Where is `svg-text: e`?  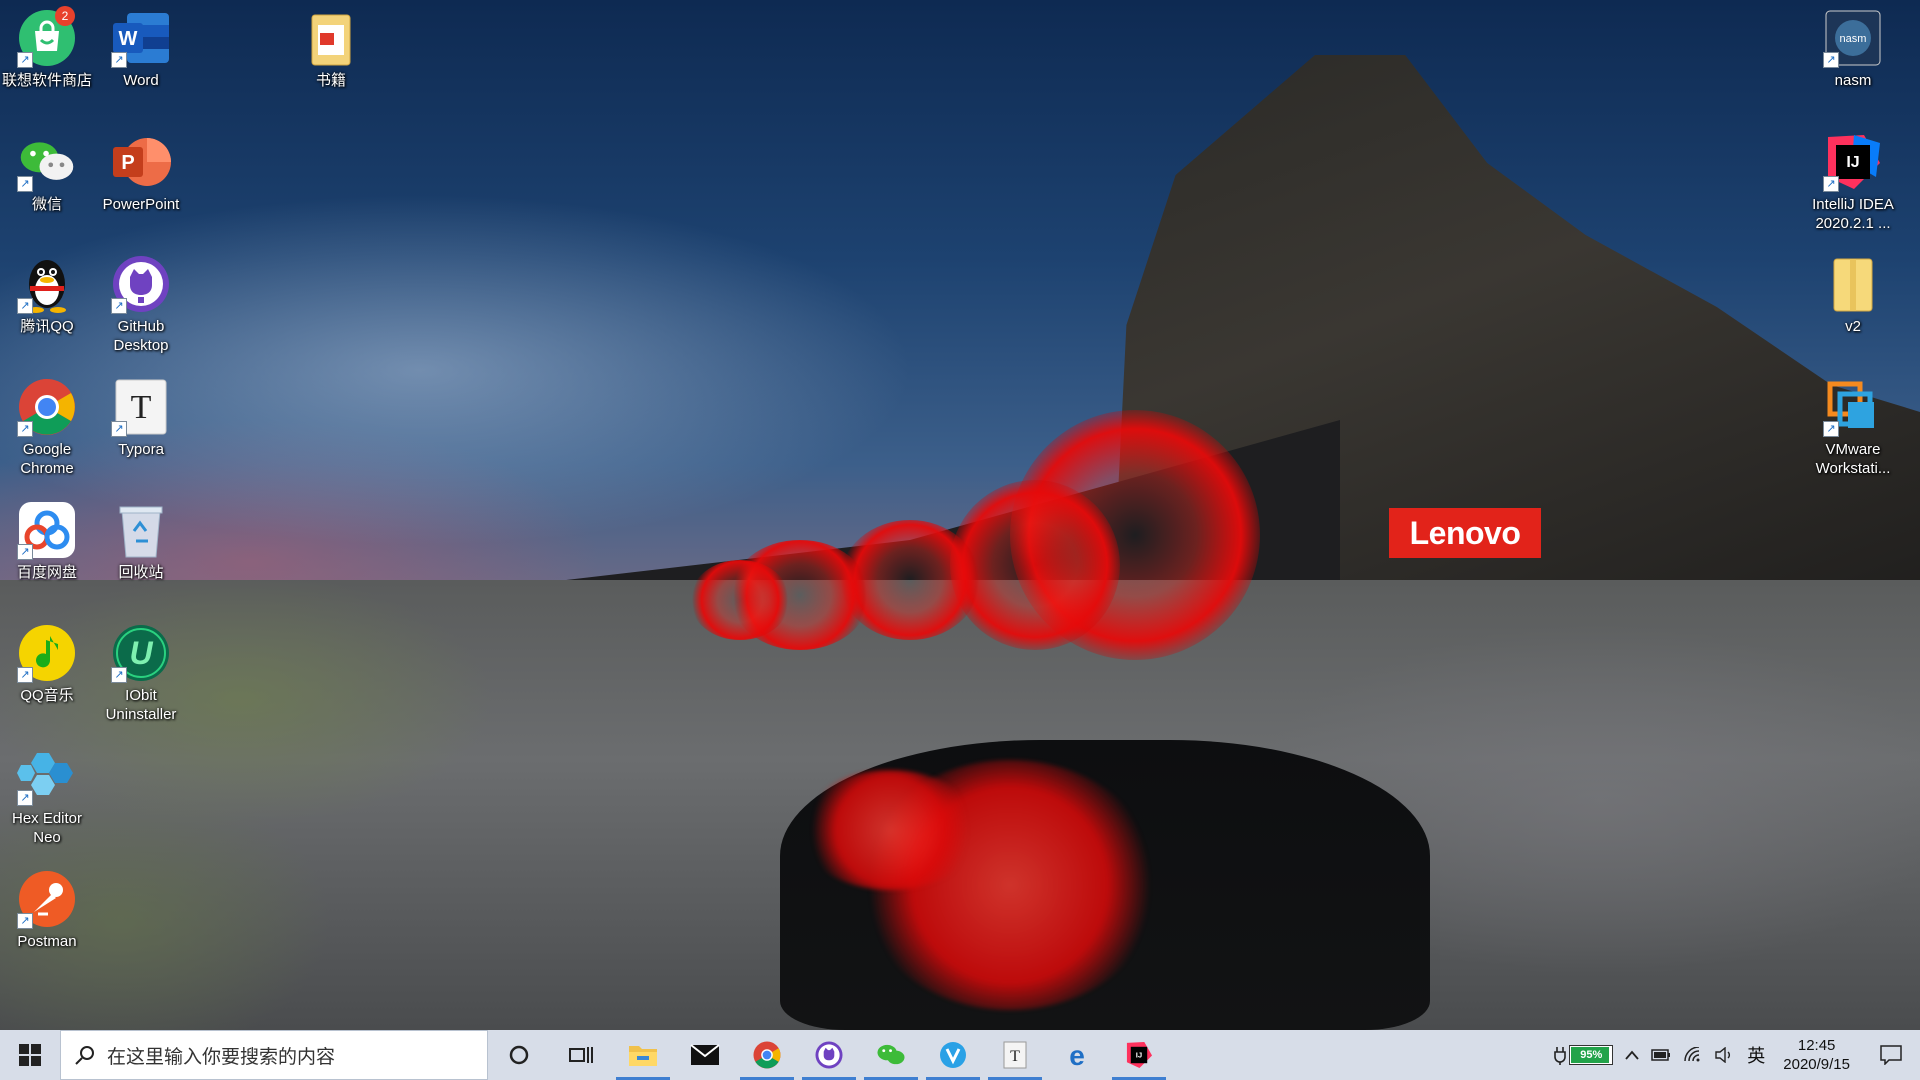
svg-text: e is located at coordinates (1077, 1055).